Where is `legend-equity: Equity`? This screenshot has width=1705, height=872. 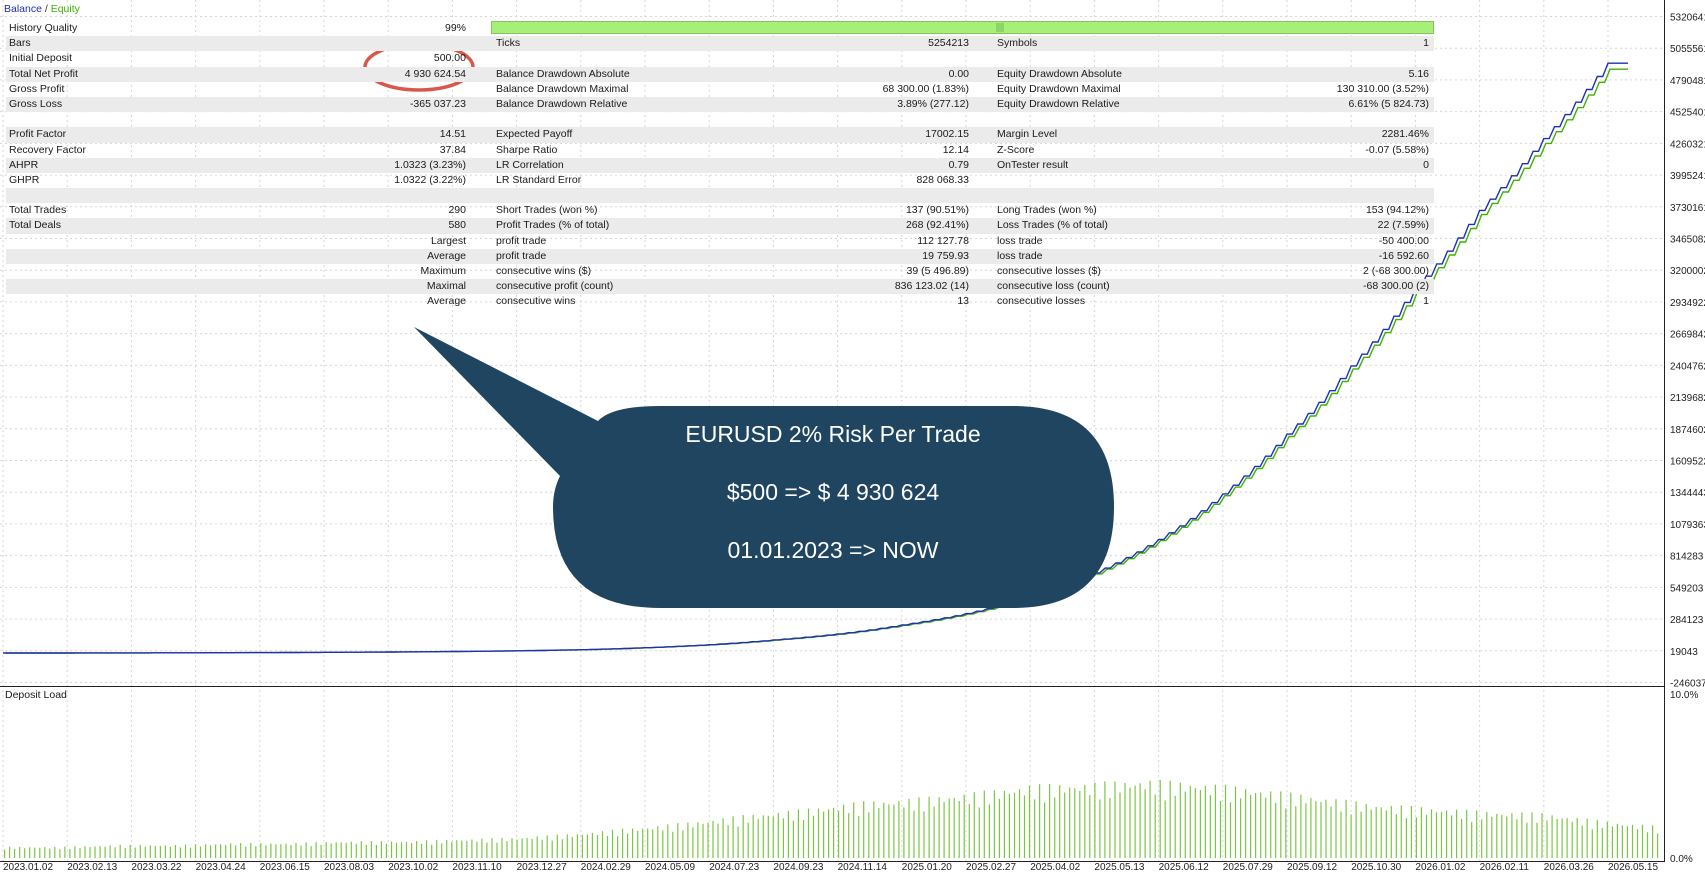 legend-equity: Equity is located at coordinates (65, 9).